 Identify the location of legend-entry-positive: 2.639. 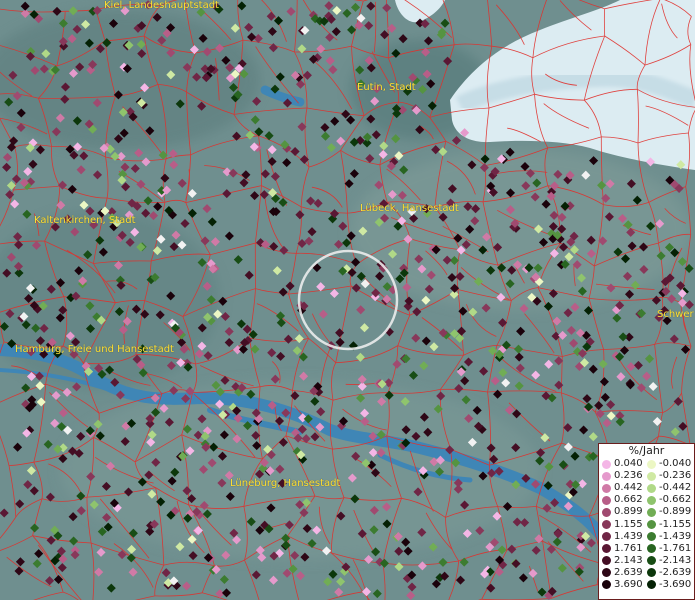
(624, 572).